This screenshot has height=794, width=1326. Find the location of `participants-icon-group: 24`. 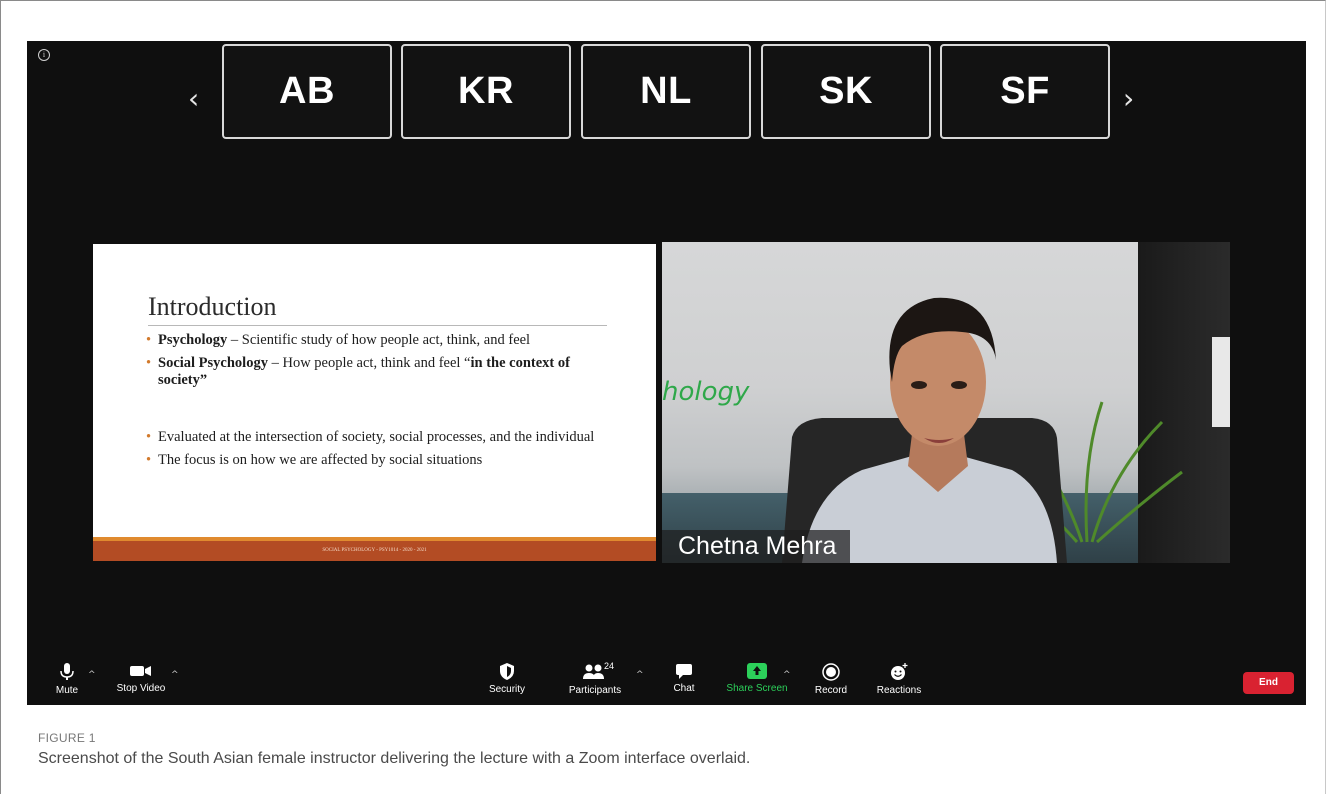

participants-icon-group: 24 is located at coordinates (595, 671).